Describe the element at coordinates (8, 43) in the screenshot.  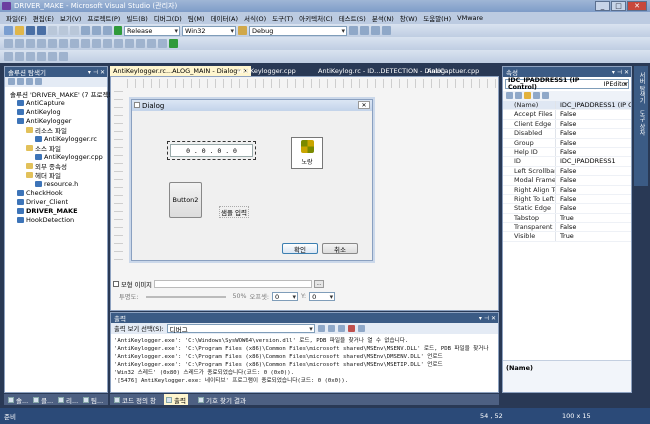
I see `align-left-icon` at that location.